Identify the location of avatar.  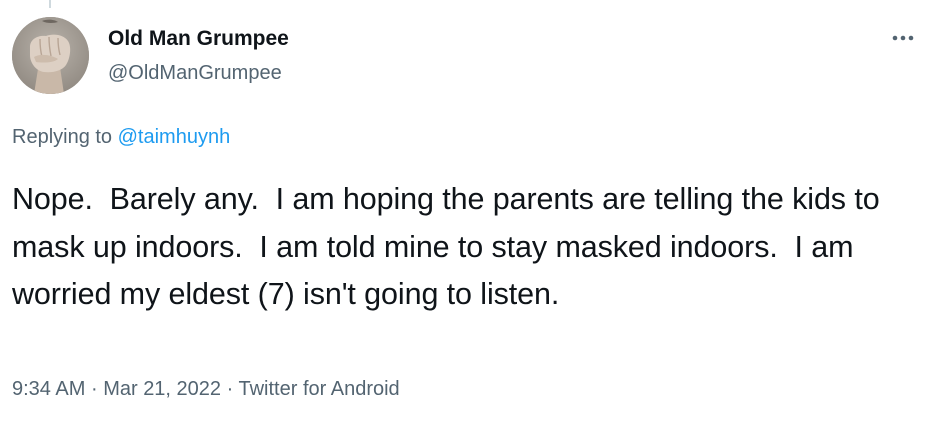
(50, 55).